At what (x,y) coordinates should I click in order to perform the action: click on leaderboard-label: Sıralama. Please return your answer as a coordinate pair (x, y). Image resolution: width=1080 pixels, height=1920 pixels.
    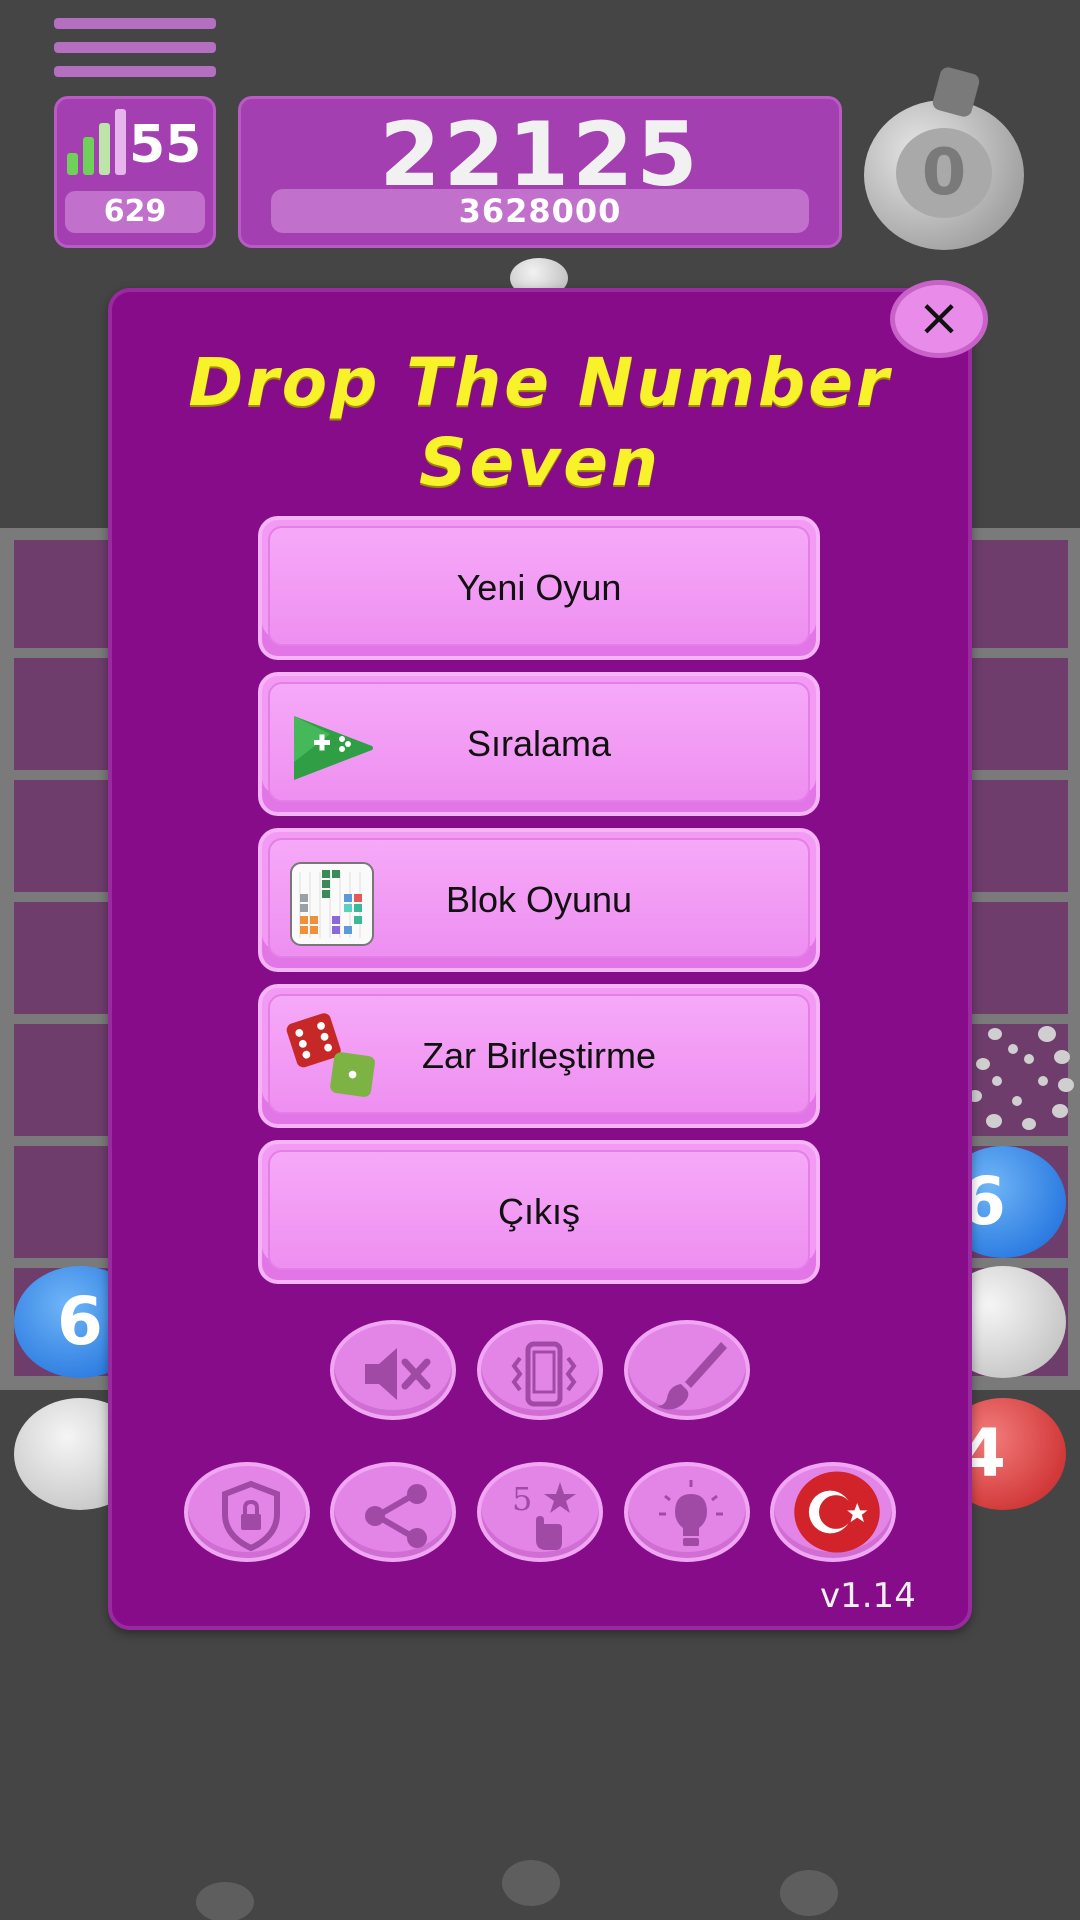
    Looking at the image, I should click on (539, 743).